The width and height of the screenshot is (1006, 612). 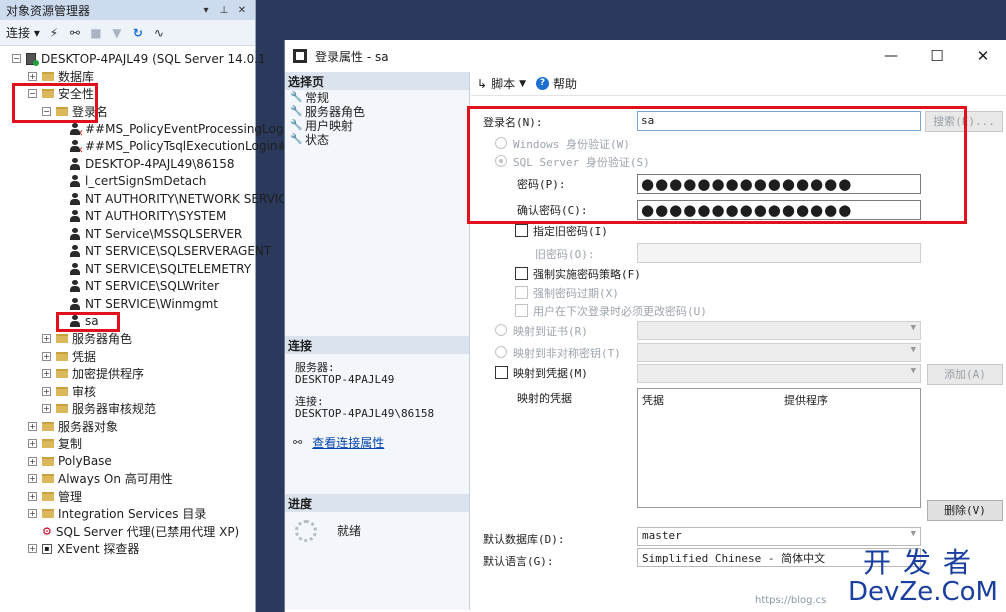 What do you see at coordinates (937, 56) in the screenshot?
I see `maximize-button: ☐` at bounding box center [937, 56].